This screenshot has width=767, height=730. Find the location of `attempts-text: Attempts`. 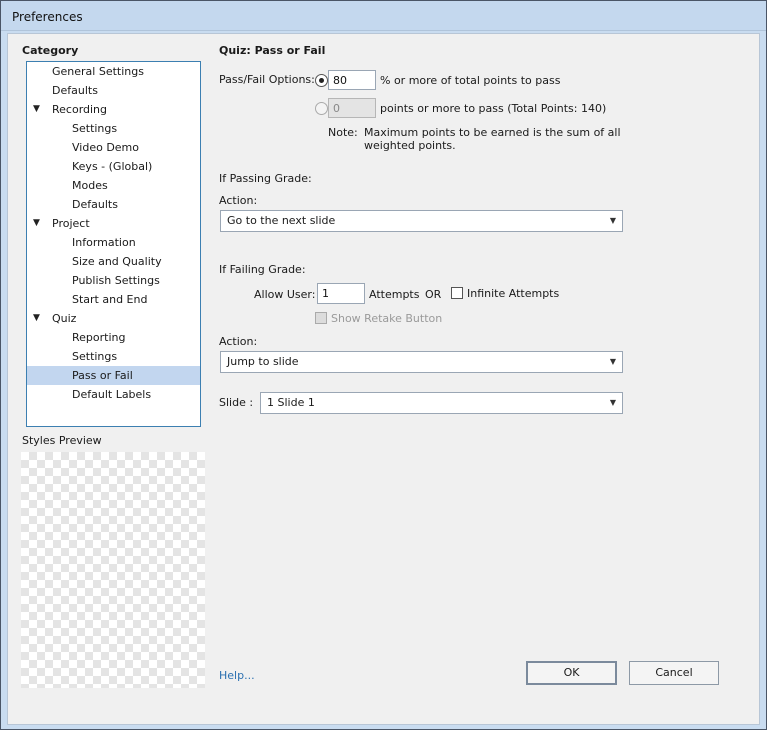

attempts-text: Attempts is located at coordinates (394, 294).